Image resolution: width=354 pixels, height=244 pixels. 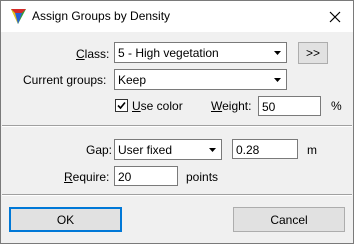 What do you see at coordinates (65, 219) in the screenshot?
I see `ok-button: OK` at bounding box center [65, 219].